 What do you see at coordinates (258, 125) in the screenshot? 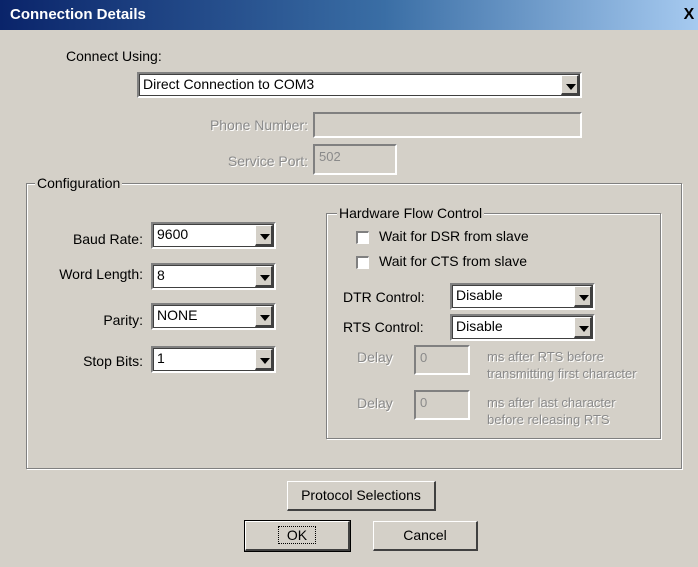
I see `phone-number-label: Phone Number:` at bounding box center [258, 125].